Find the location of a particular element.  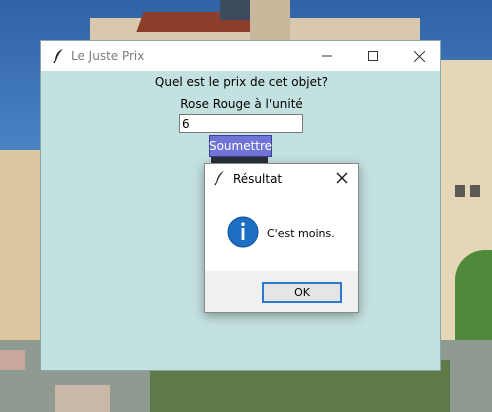

window-title: Le Juste Prix is located at coordinates (108, 56).